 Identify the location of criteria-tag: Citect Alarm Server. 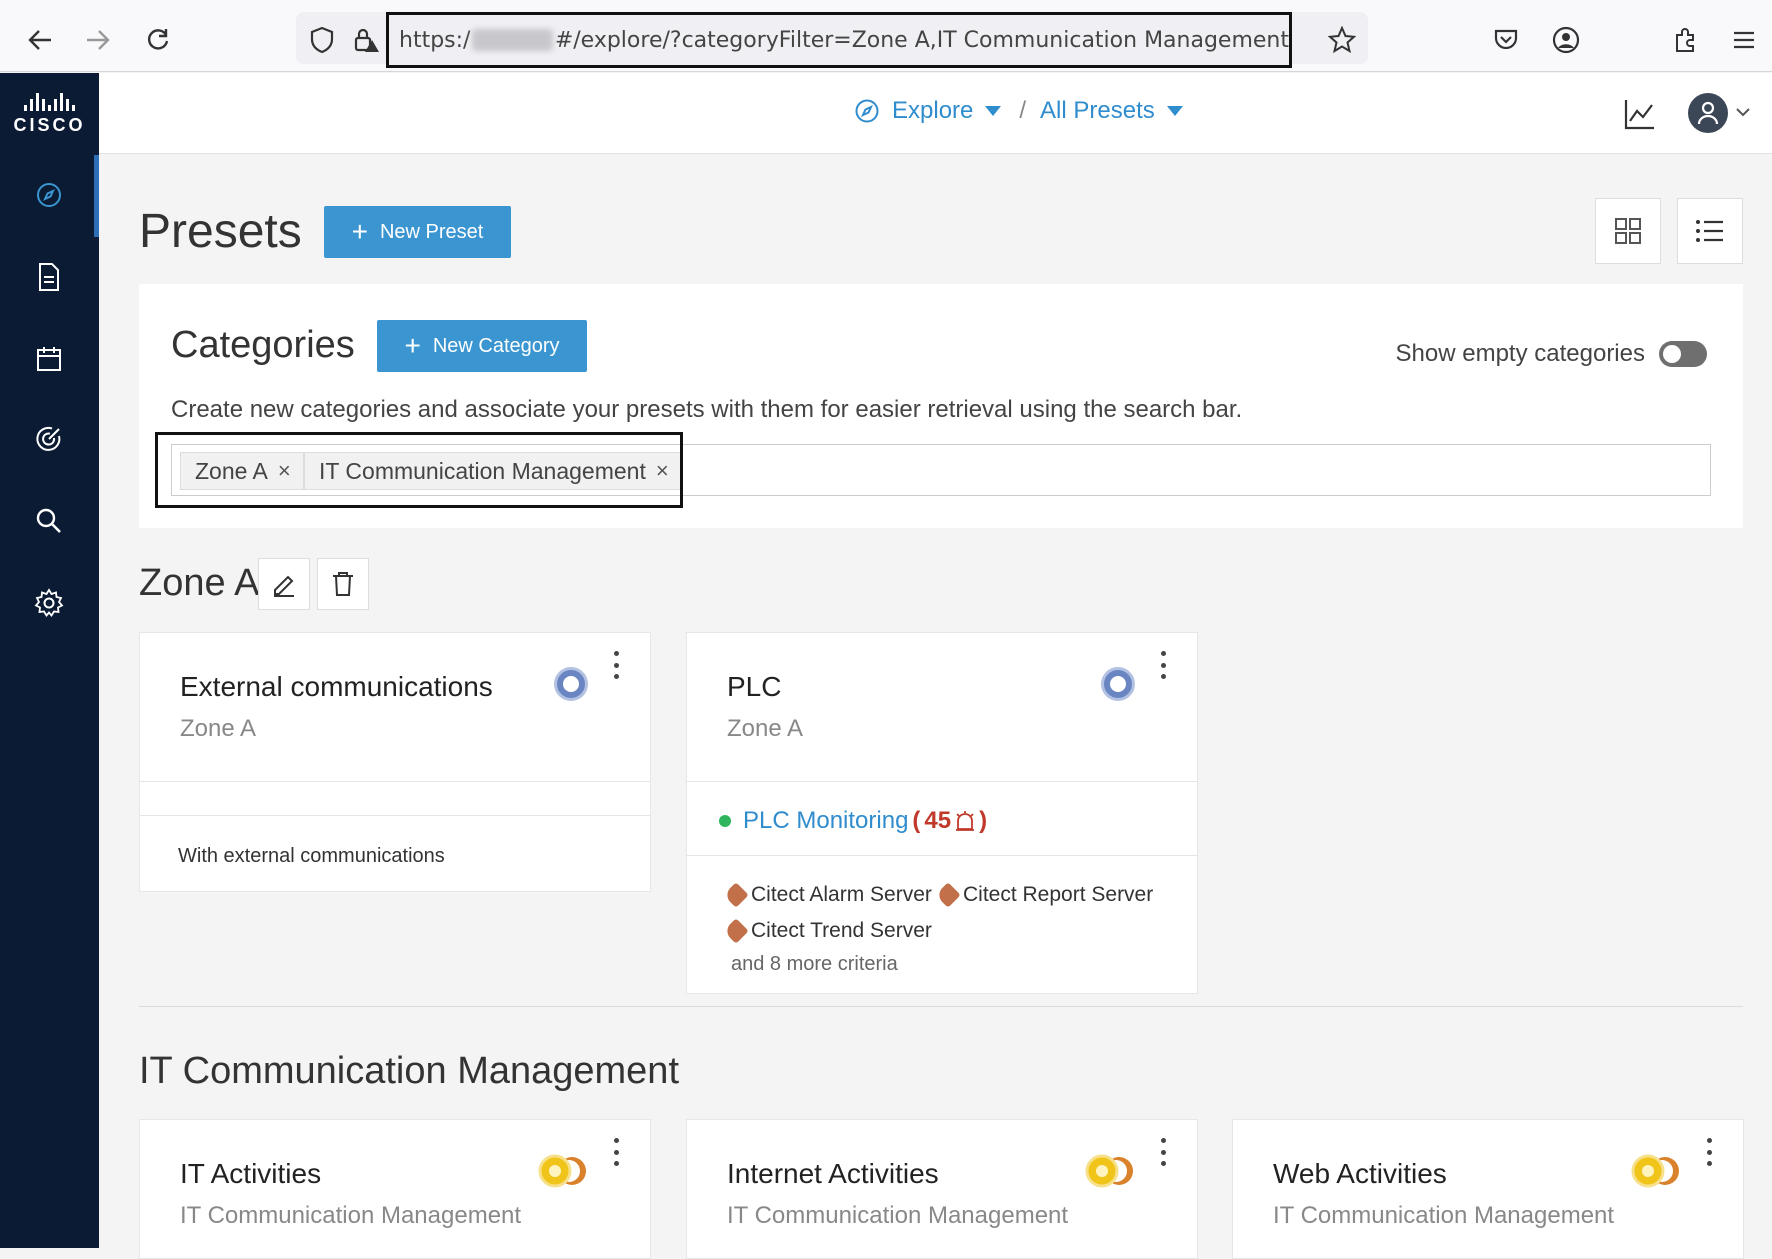
(827, 895).